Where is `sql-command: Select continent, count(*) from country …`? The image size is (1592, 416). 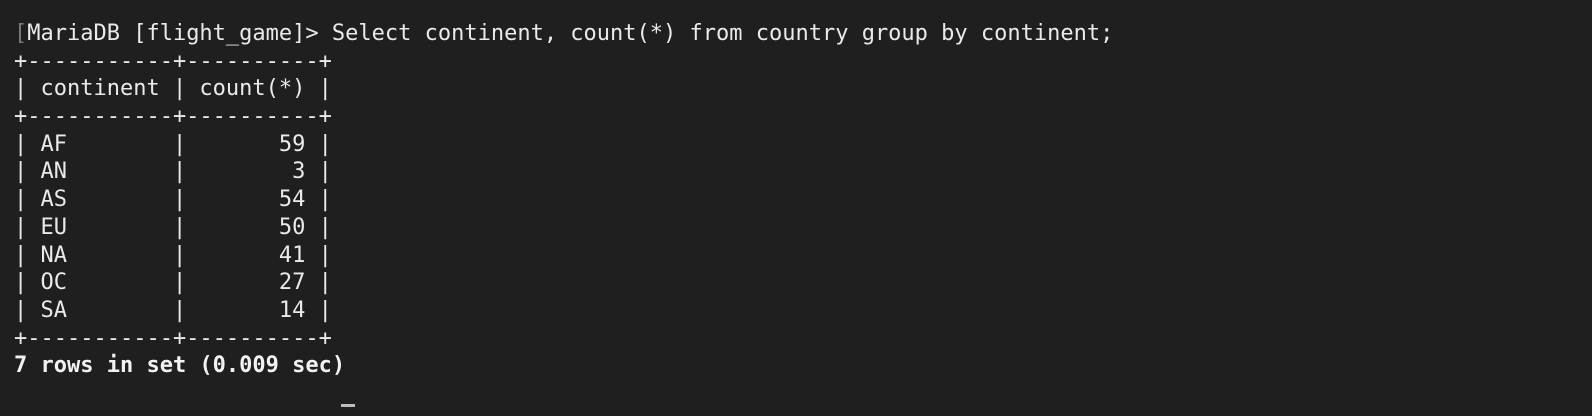
sql-command: Select continent, count(*) from country … is located at coordinates (722, 33).